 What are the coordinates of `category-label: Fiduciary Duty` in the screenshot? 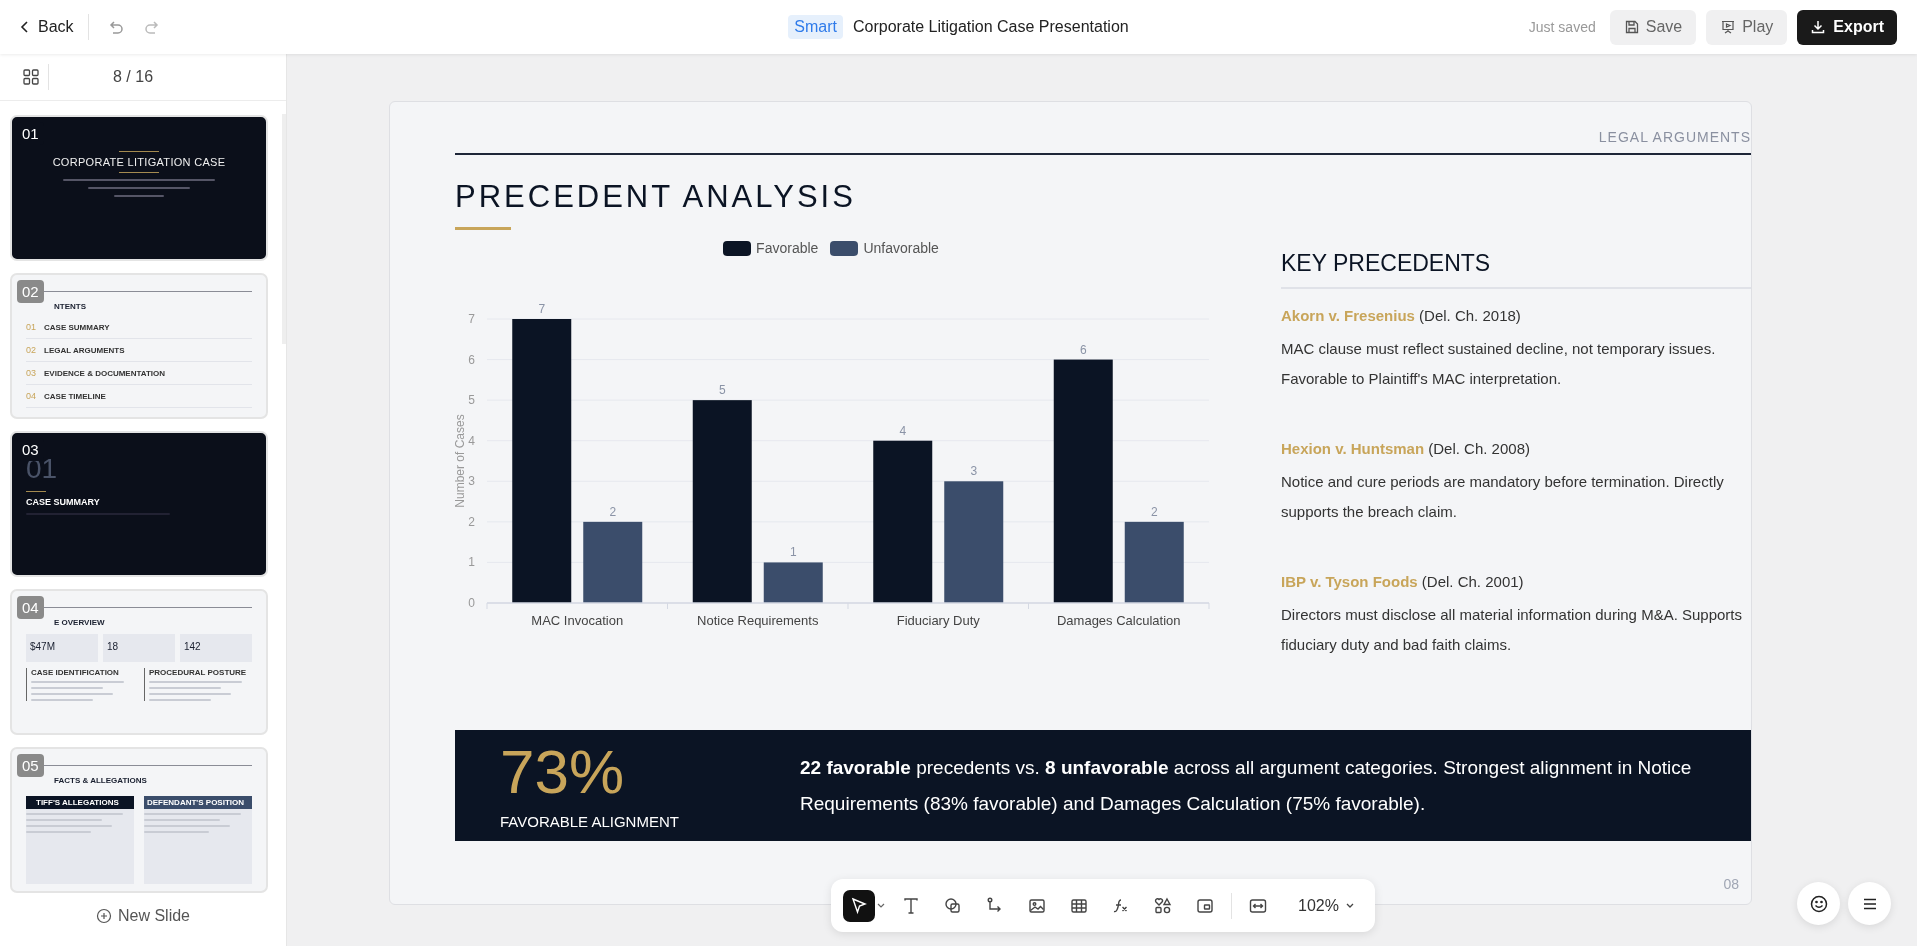 It's located at (938, 620).